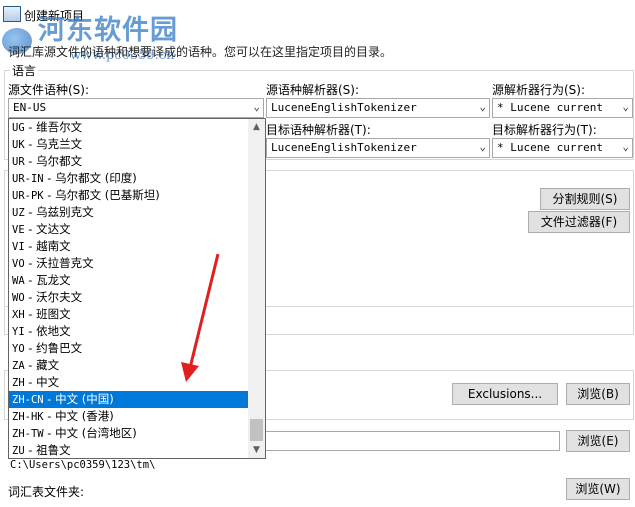  I want to click on source-behavior-combo: * Lucene current ⌄, so click(562, 108).